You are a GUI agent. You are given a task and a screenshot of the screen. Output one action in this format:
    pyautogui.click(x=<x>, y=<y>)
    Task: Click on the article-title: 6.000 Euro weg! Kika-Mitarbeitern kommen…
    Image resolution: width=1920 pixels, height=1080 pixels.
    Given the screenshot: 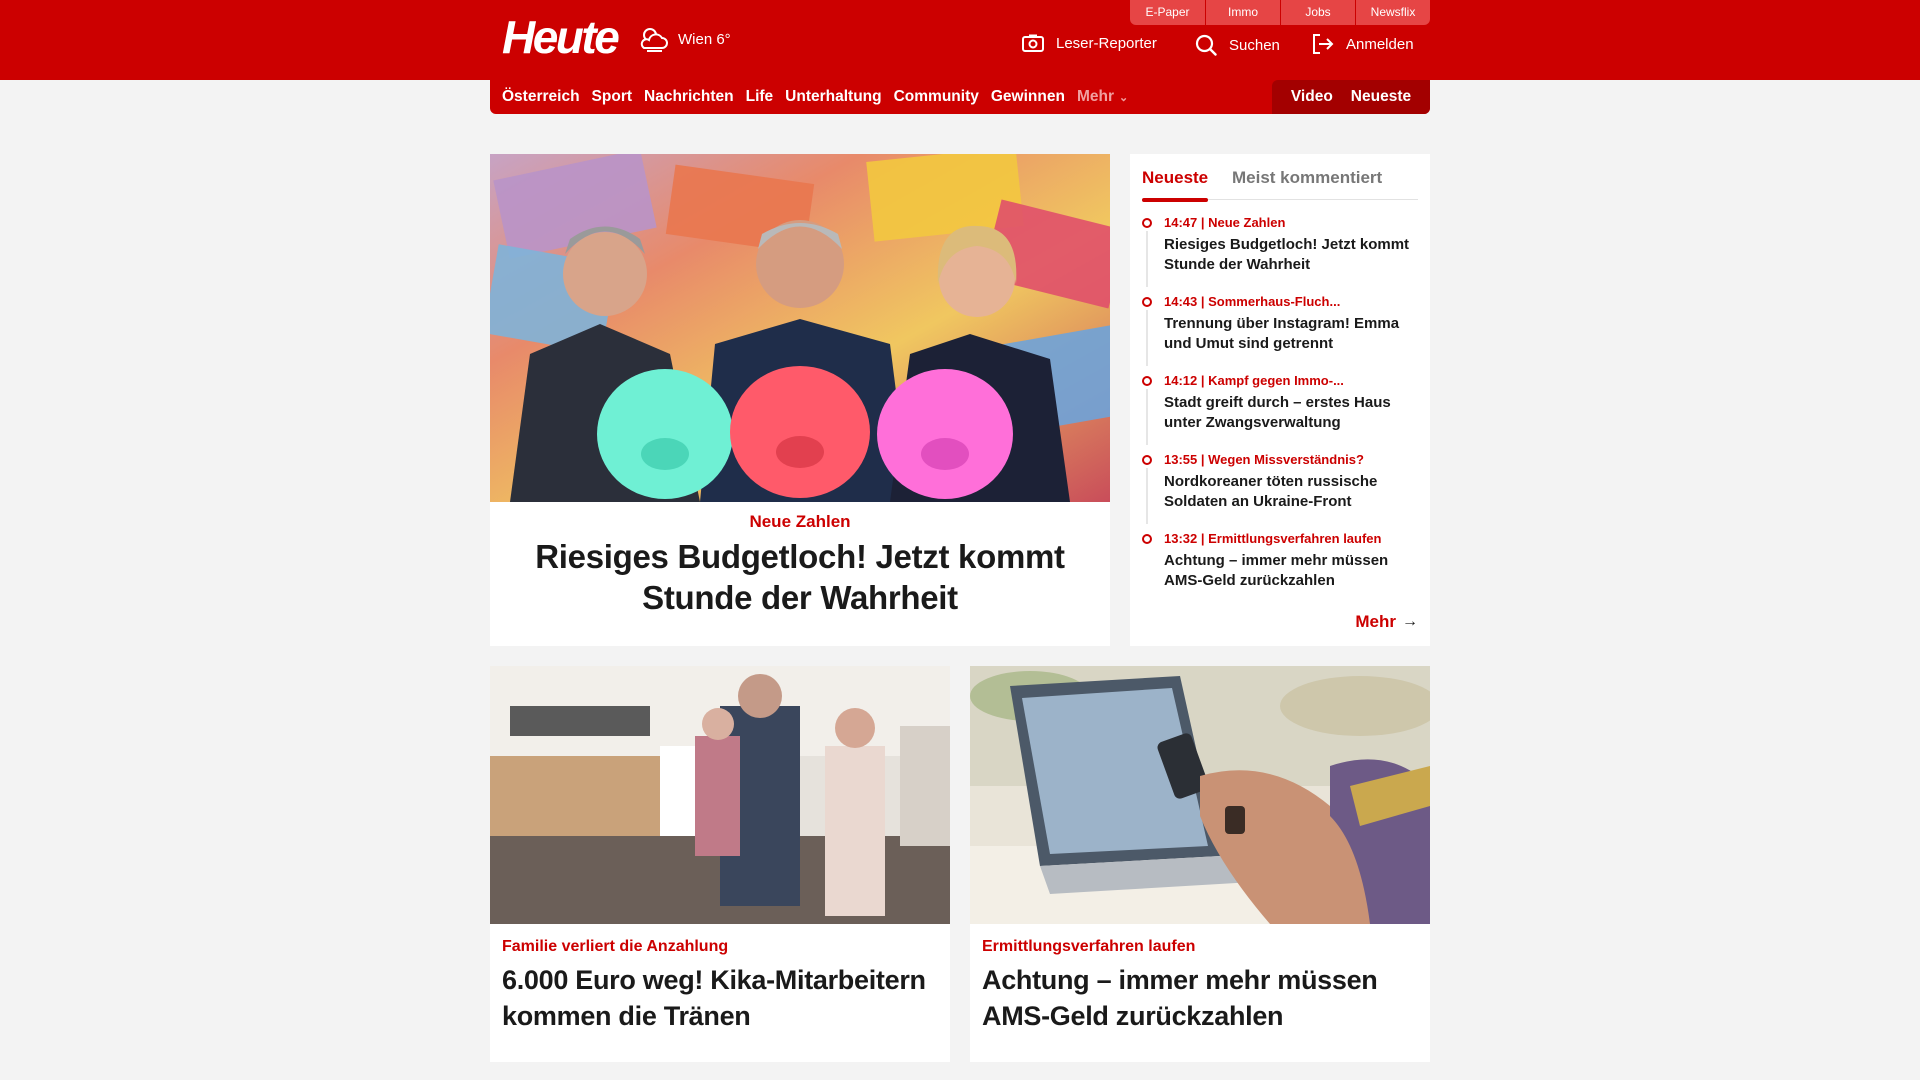 What is the action you would take?
    pyautogui.click(x=722, y=998)
    